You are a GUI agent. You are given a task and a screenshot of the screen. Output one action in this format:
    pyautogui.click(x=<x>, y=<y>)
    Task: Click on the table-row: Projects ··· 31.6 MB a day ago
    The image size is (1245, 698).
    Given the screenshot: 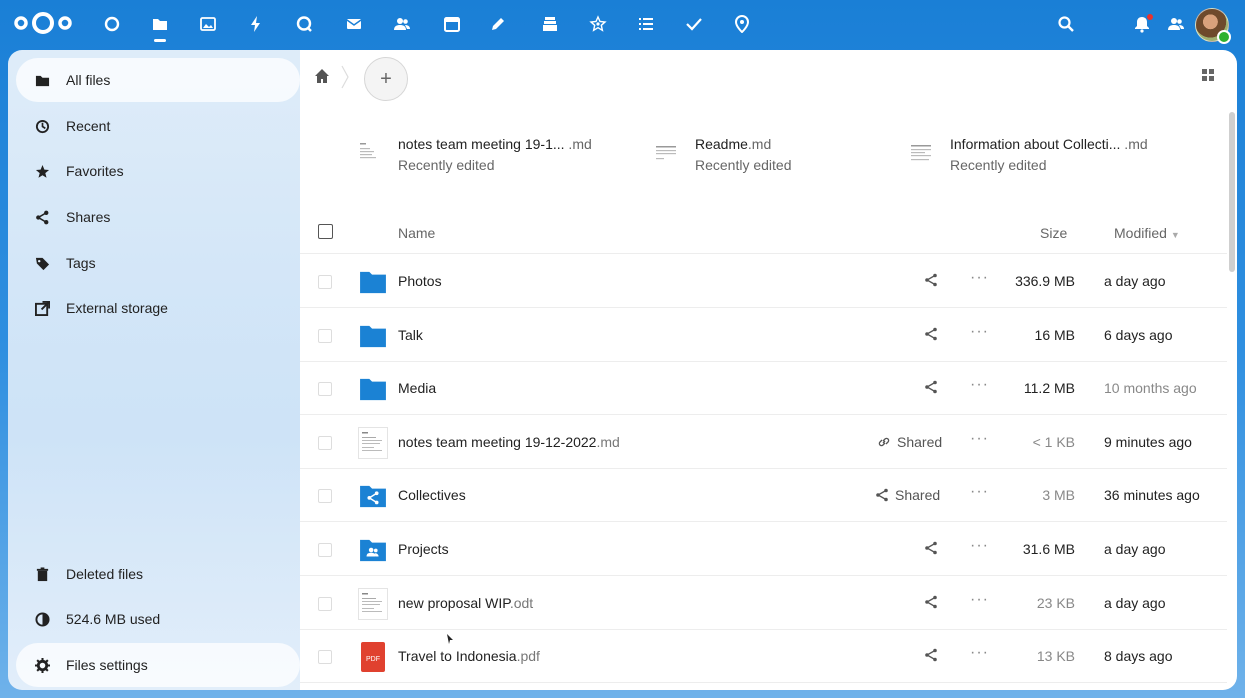 What is the action you would take?
    pyautogui.click(x=763, y=549)
    